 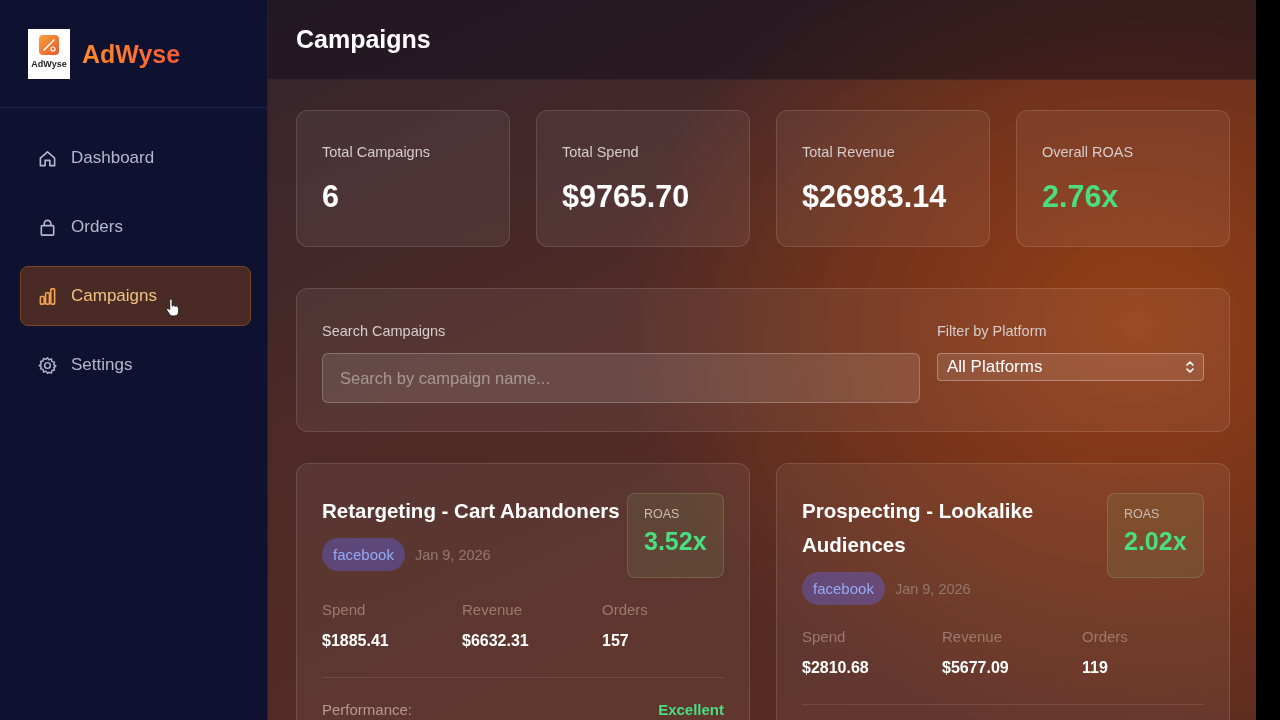 I want to click on roas-value: 2.02x, so click(x=1155, y=541).